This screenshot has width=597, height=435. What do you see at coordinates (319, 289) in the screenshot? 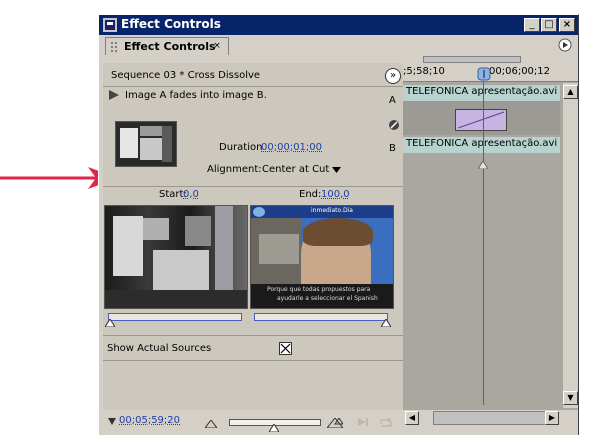
I see `preview-b-caption-1: Porque que todas propuestos para` at bounding box center [319, 289].